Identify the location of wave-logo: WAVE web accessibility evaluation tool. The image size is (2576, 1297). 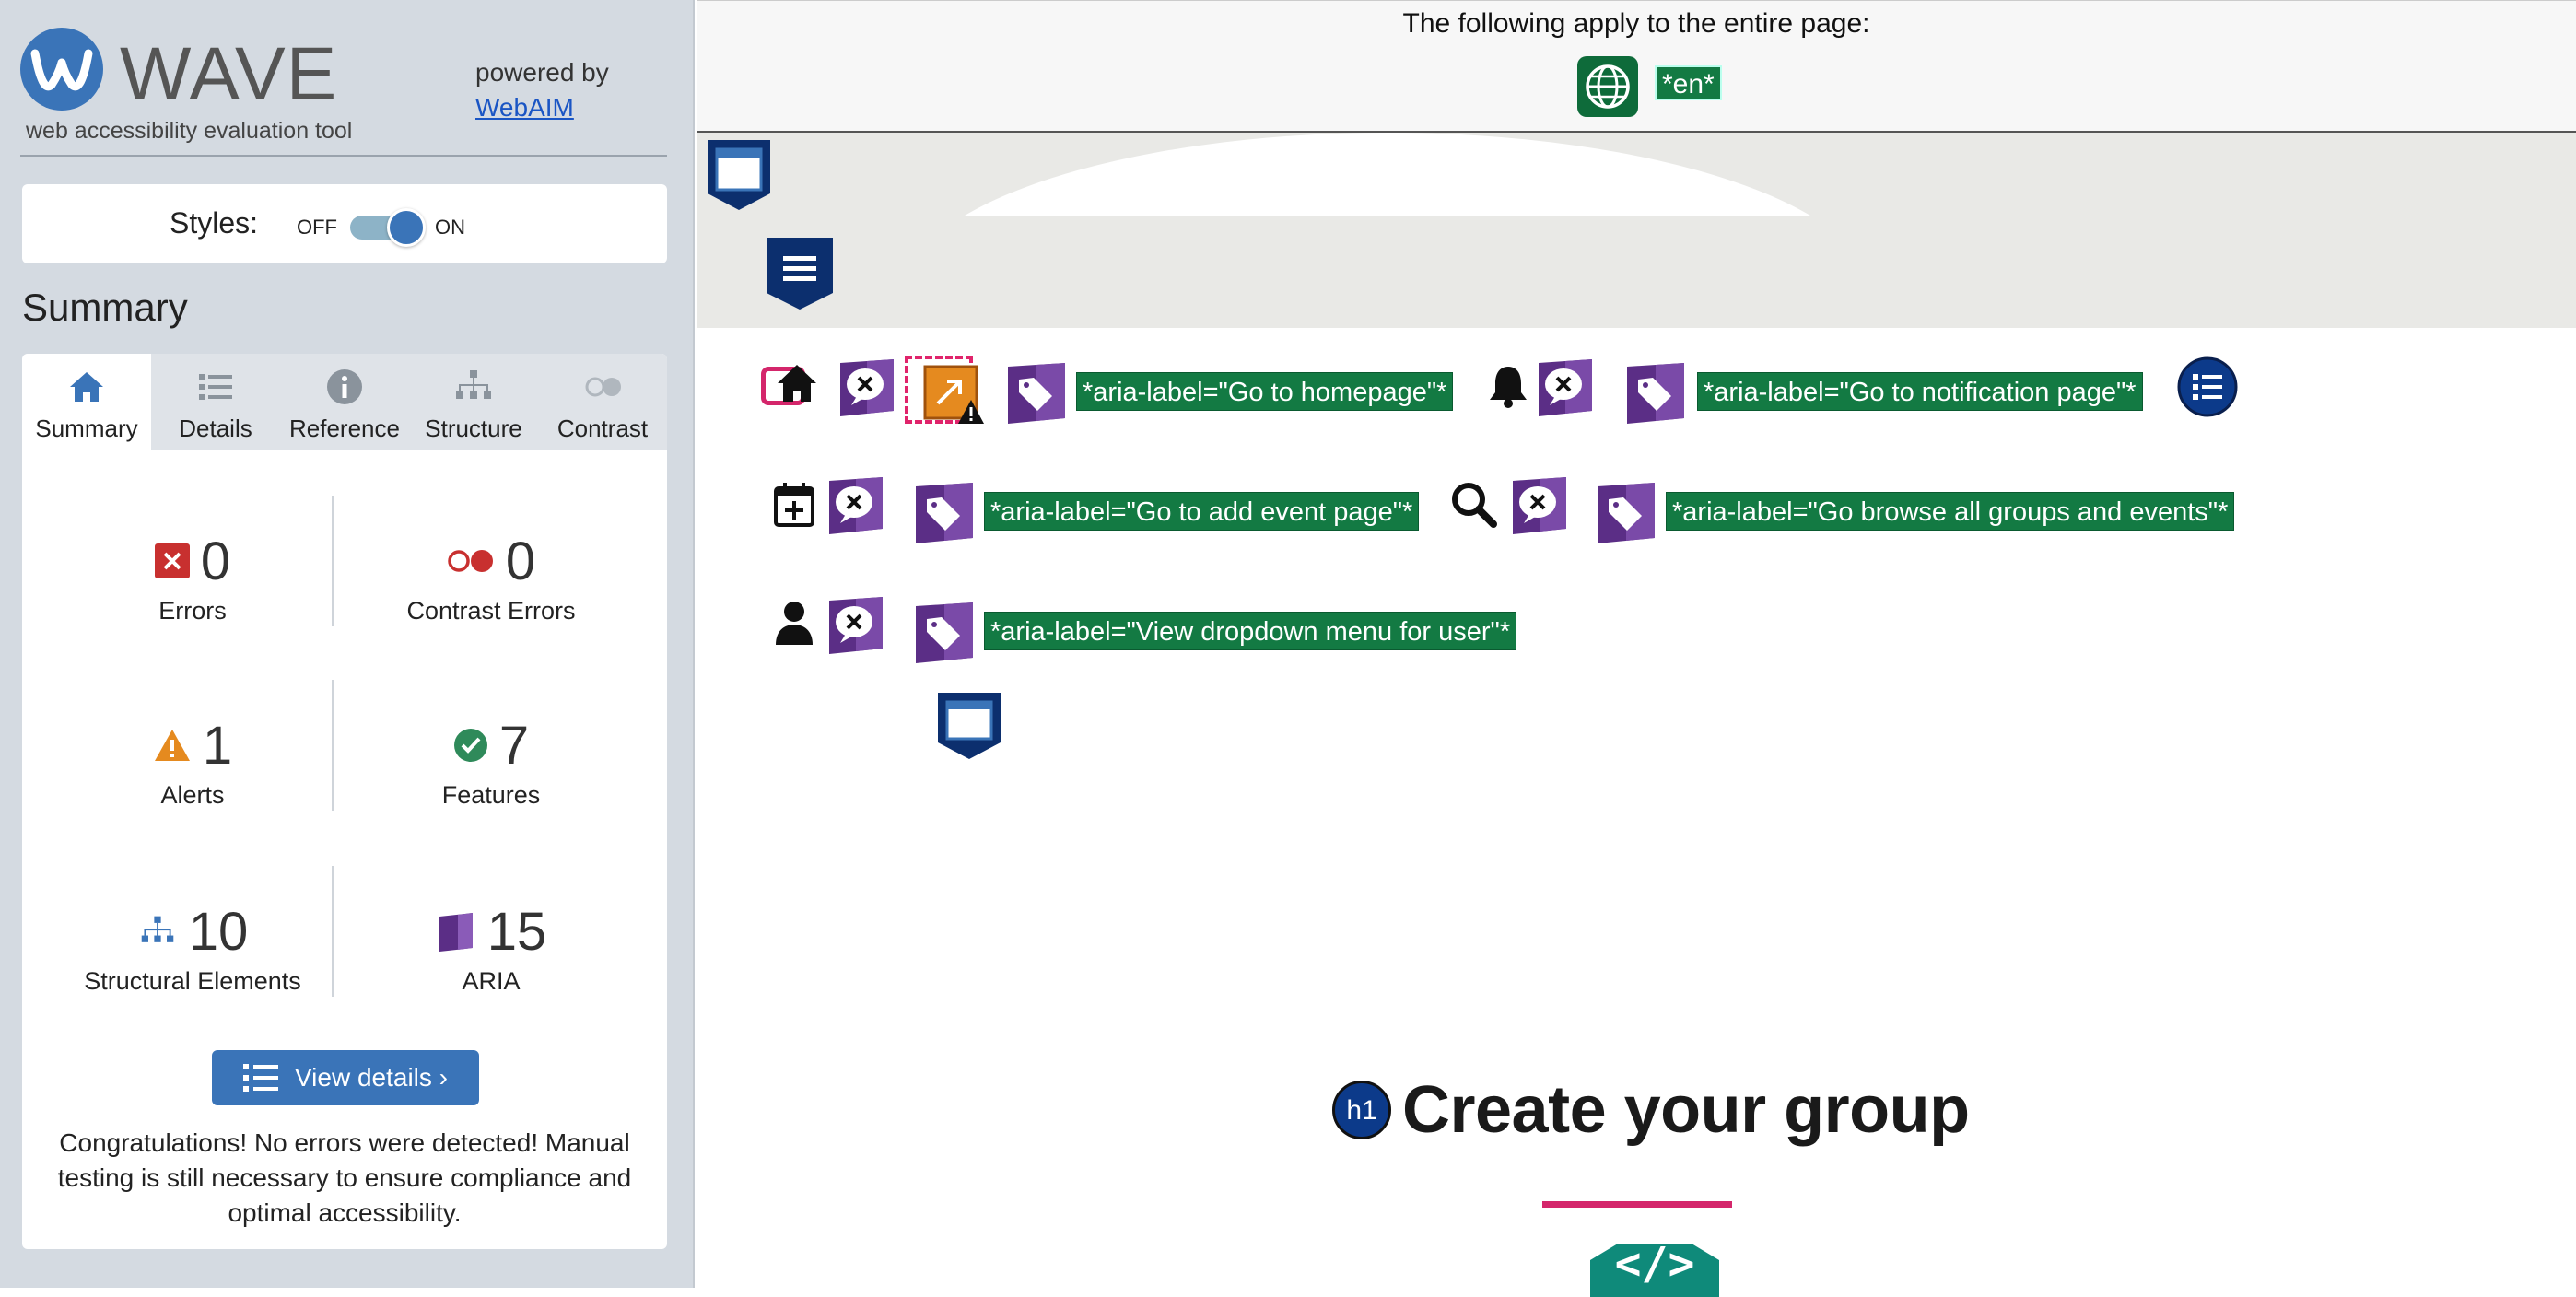
(186, 87).